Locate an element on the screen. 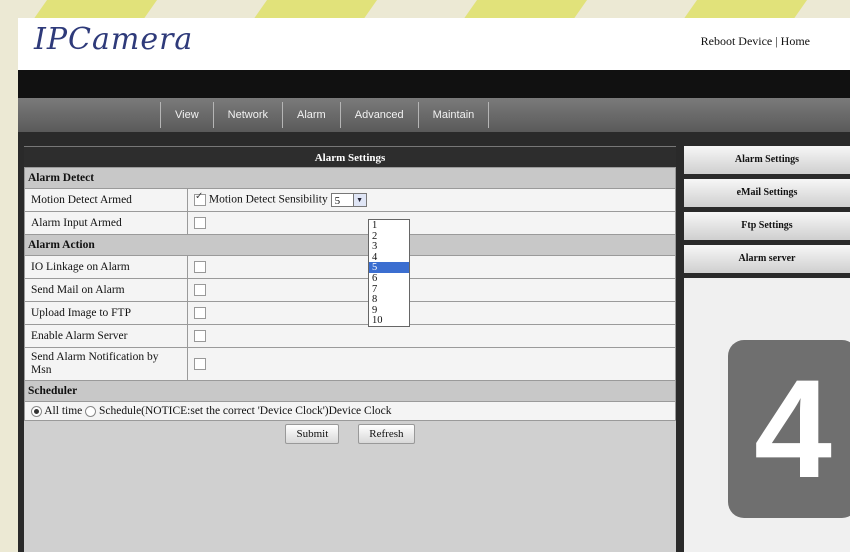 This screenshot has width=850, height=552. sensibility-option: 6 is located at coordinates (389, 278).